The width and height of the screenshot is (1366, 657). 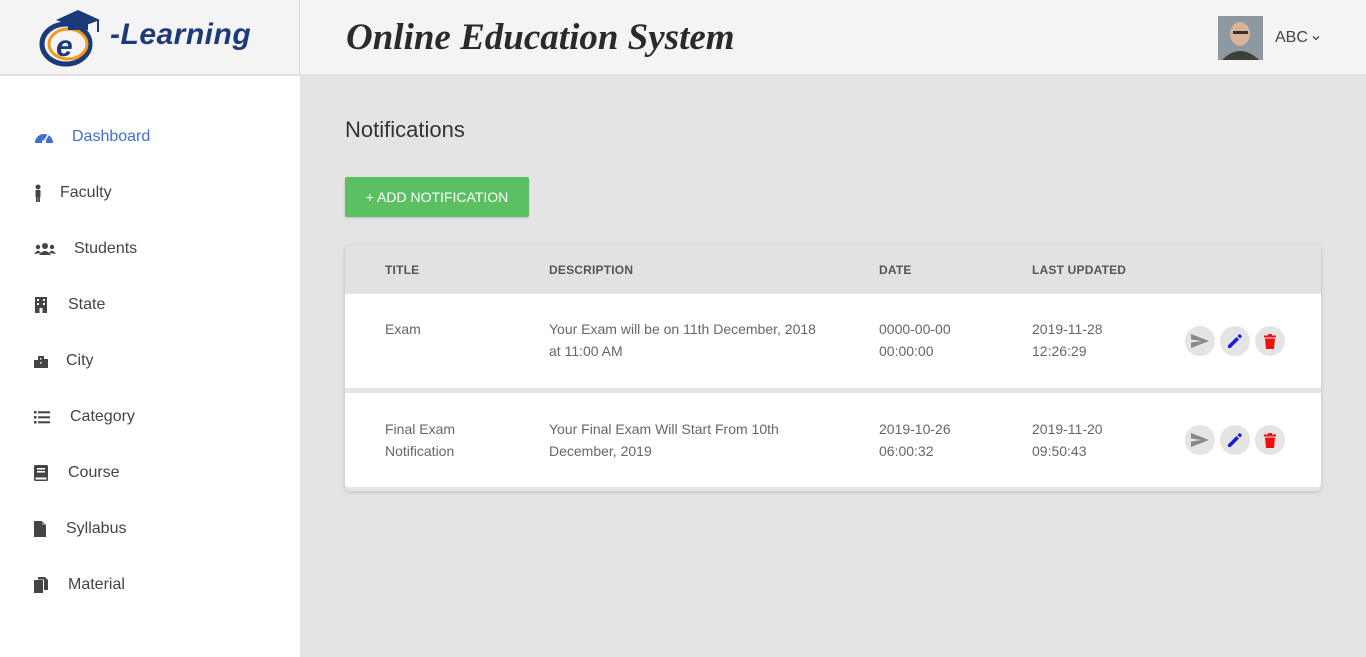 What do you see at coordinates (80, 360) in the screenshot?
I see `sidebar-item-label: City` at bounding box center [80, 360].